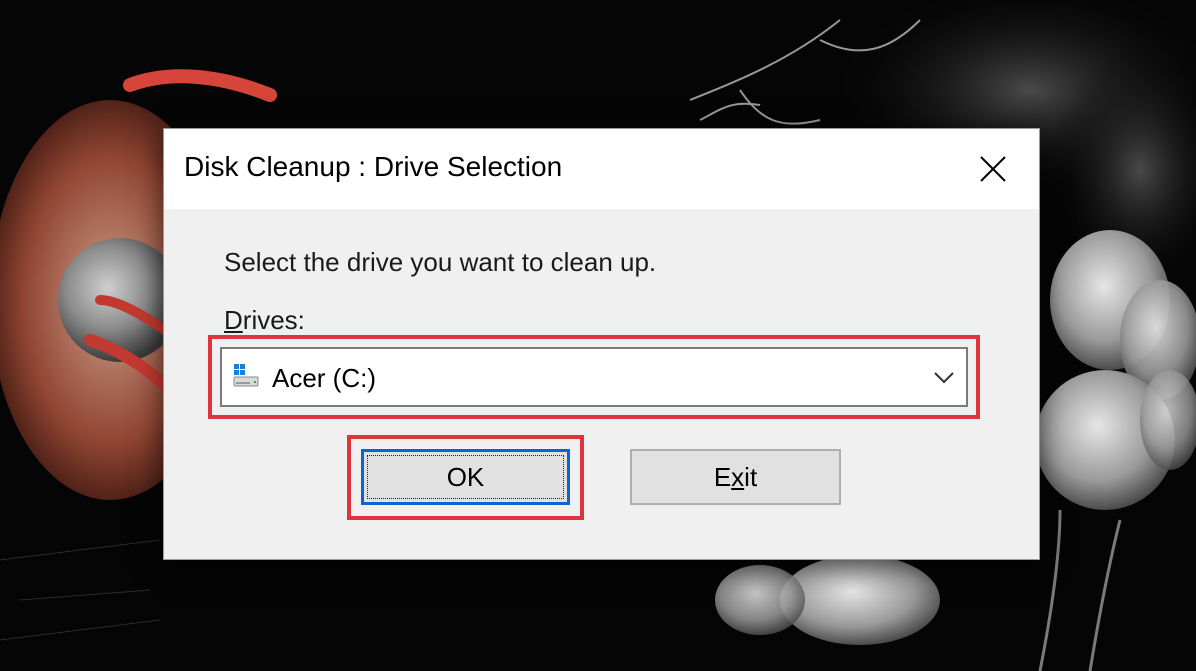  I want to click on title-bar: Disk Cleanup : Drive Selection, so click(601, 169).